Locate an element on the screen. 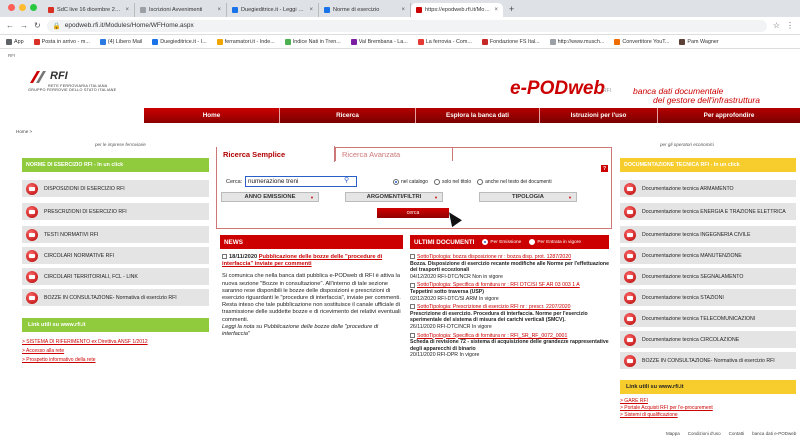  help-icon: ? is located at coordinates (604, 168).